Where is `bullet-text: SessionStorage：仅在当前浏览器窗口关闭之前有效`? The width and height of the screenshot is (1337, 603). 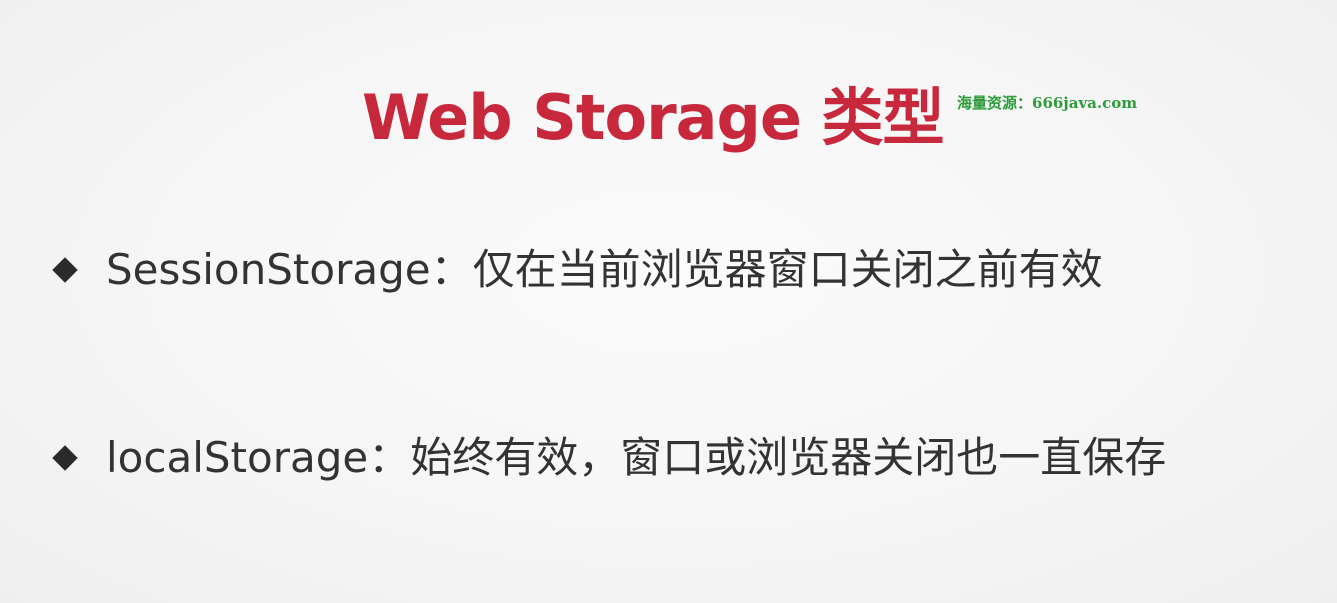 bullet-text: SessionStorage：仅在当前浏览器窗口关闭之前有效 is located at coordinates (604, 269).